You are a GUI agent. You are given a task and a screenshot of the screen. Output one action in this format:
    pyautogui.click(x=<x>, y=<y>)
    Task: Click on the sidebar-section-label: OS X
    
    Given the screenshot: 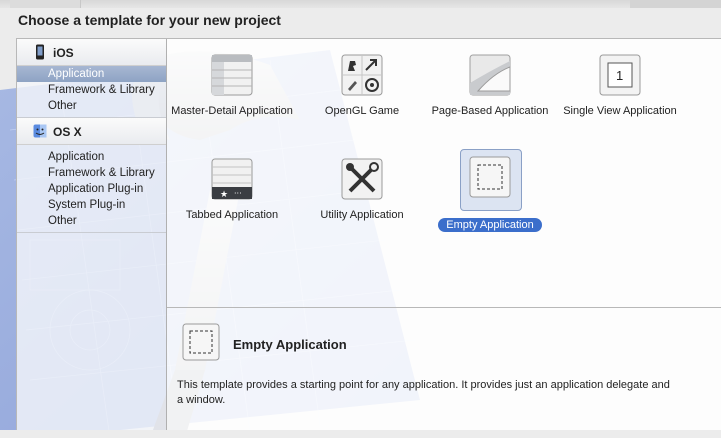 What is the action you would take?
    pyautogui.click(x=67, y=132)
    